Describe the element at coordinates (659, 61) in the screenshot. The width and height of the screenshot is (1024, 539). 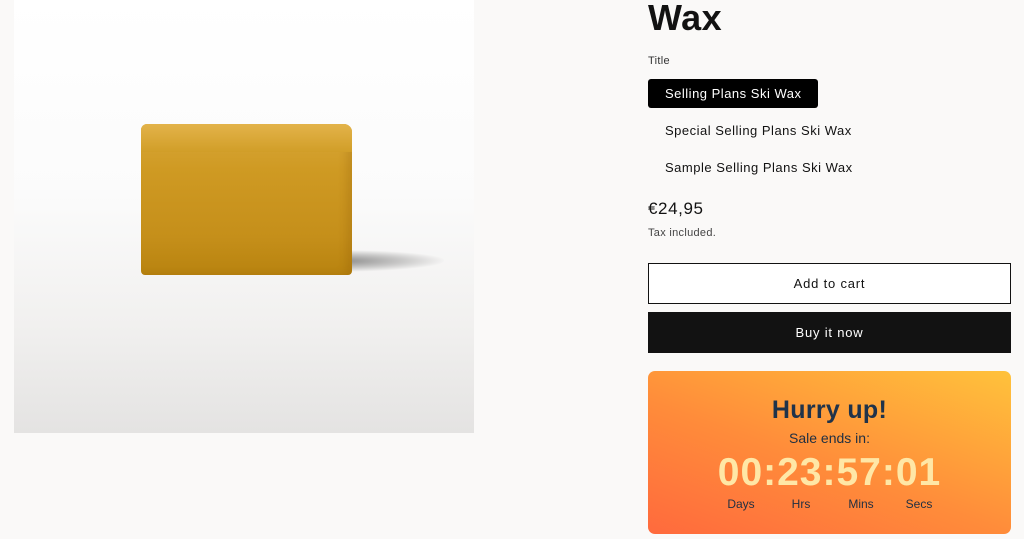
I see `variant-label: Title` at that location.